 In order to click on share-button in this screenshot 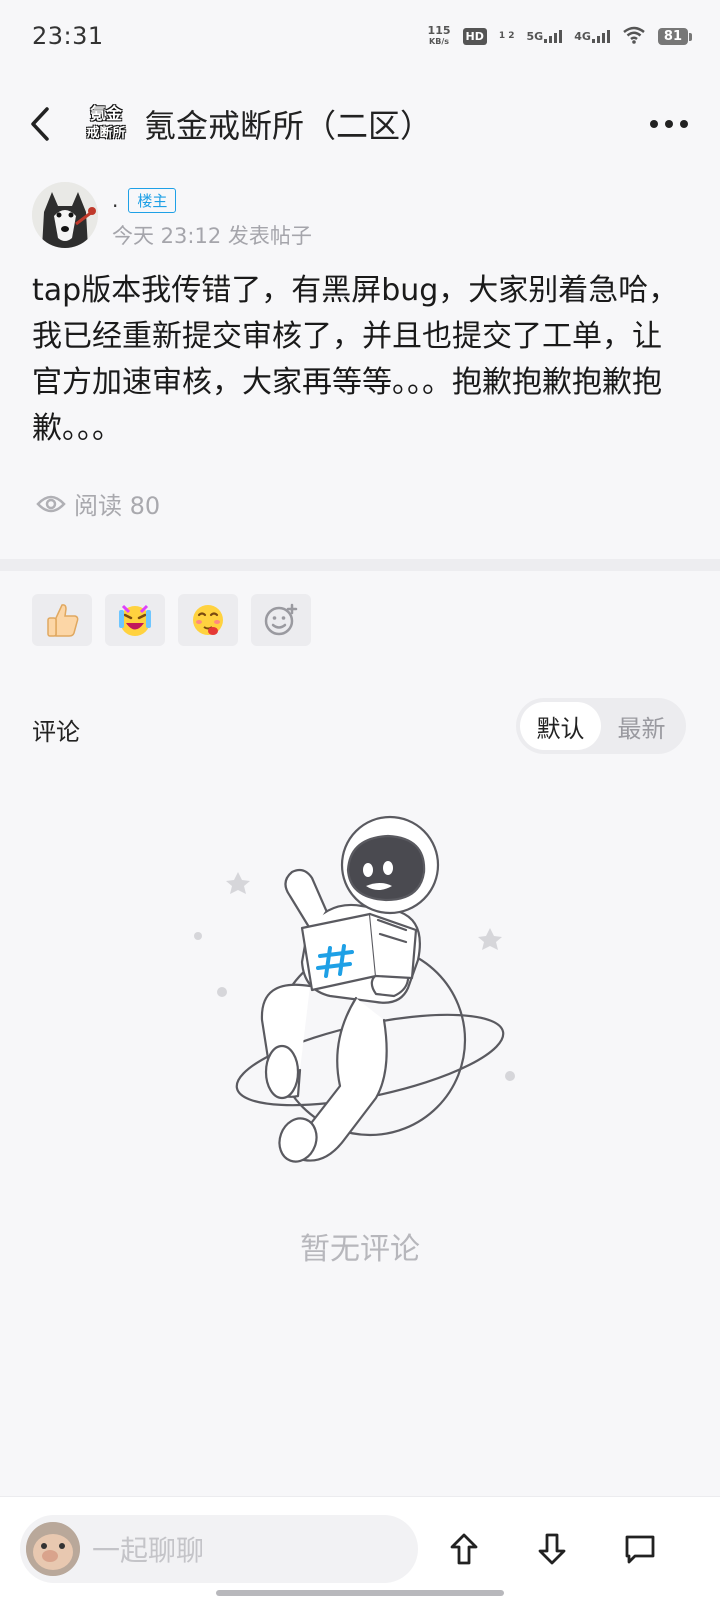, I will do `click(464, 1549)`.